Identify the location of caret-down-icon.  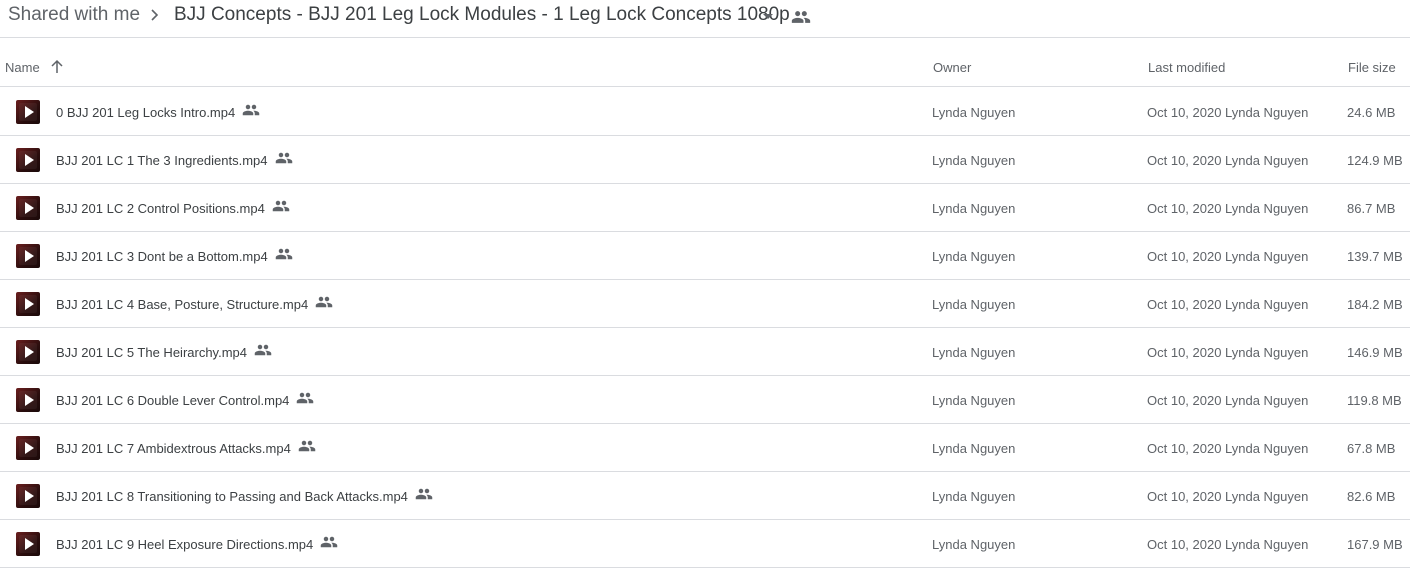
(768, 16).